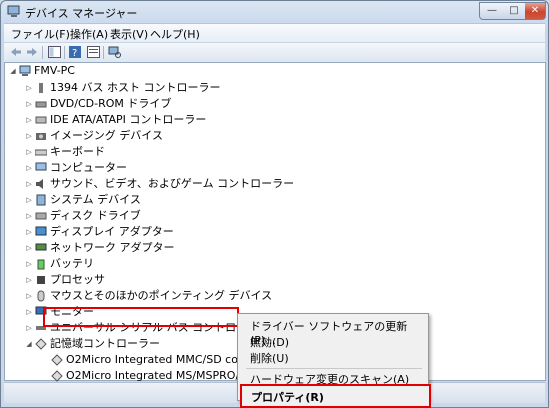  I want to click on menu-file: ファイル(F), so click(40, 34).